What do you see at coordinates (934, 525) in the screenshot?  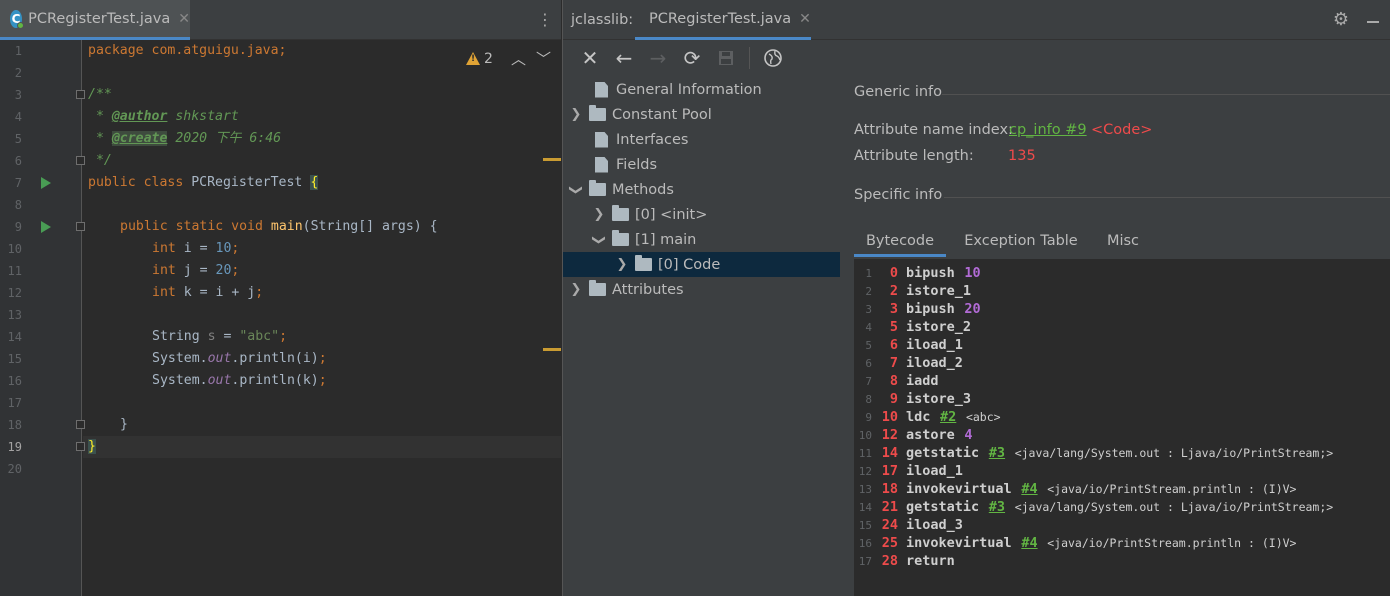 I see `bytecode-opcode: iload_3` at bounding box center [934, 525].